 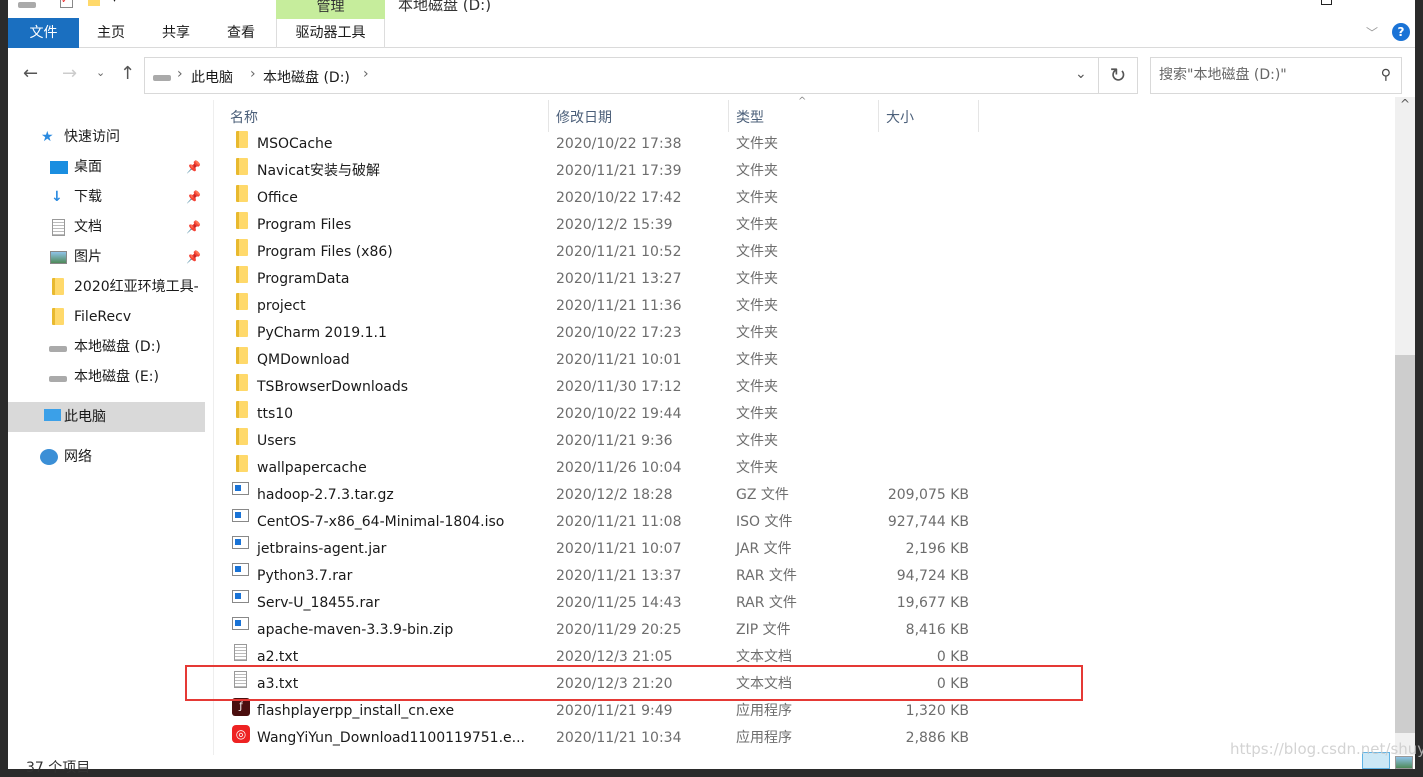 I want to click on file-row: PyCharm 2019.1.1 2020/10/22 17:23 文件夹, so click(x=805, y=333).